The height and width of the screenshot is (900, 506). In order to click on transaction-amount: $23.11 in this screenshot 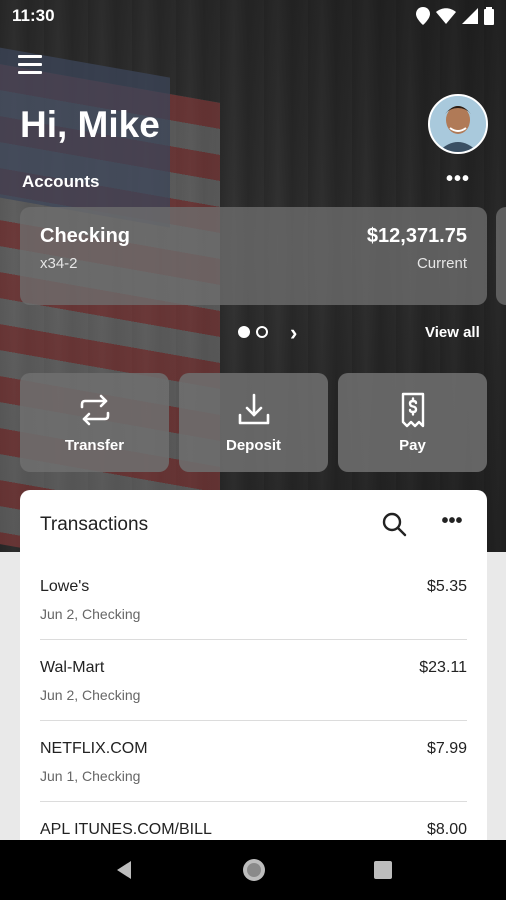, I will do `click(443, 667)`.